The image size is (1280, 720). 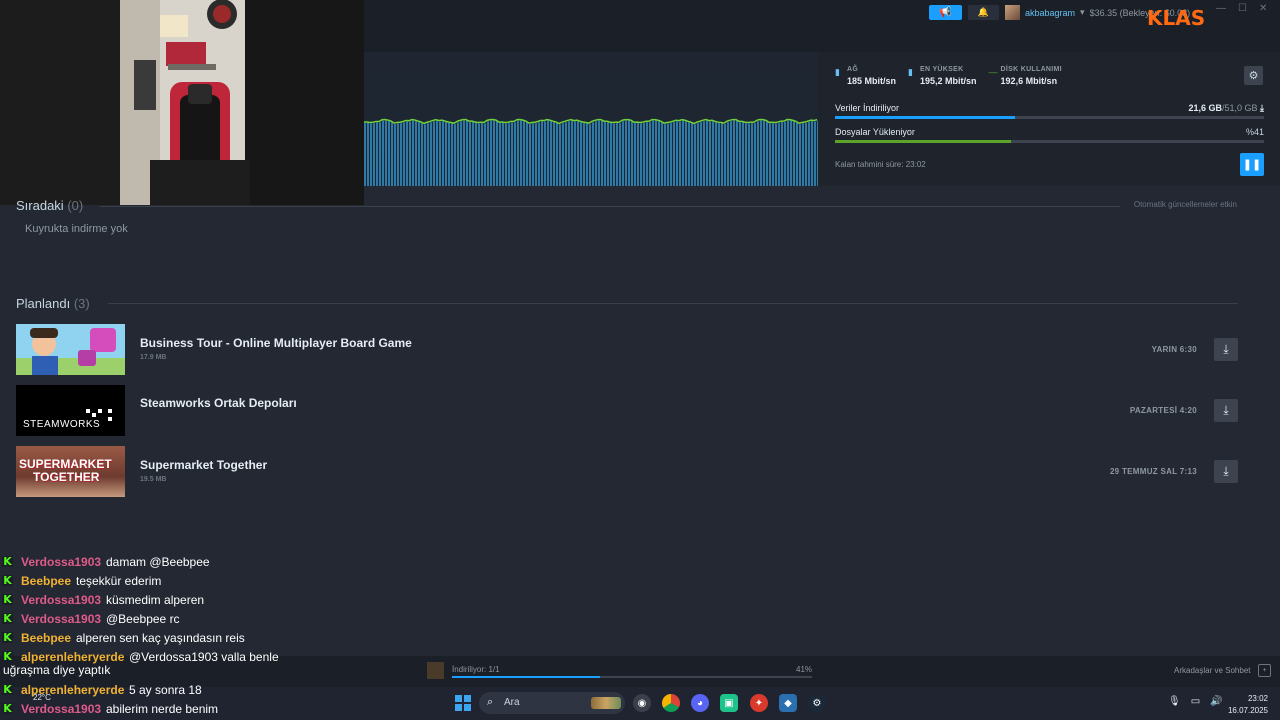 I want to click on notifications-button: 🔔, so click(x=983, y=12).